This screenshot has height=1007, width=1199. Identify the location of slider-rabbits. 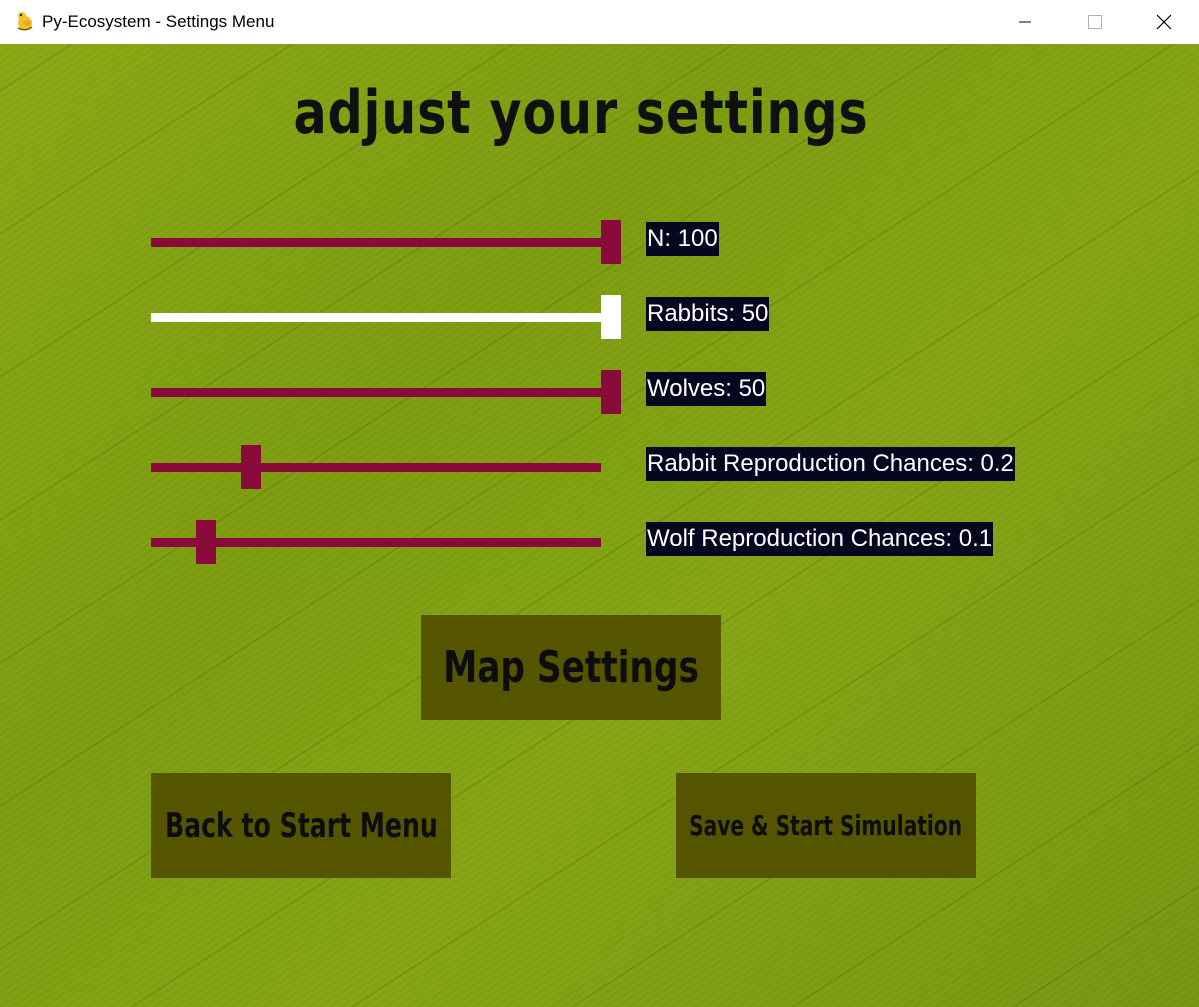
(391, 317).